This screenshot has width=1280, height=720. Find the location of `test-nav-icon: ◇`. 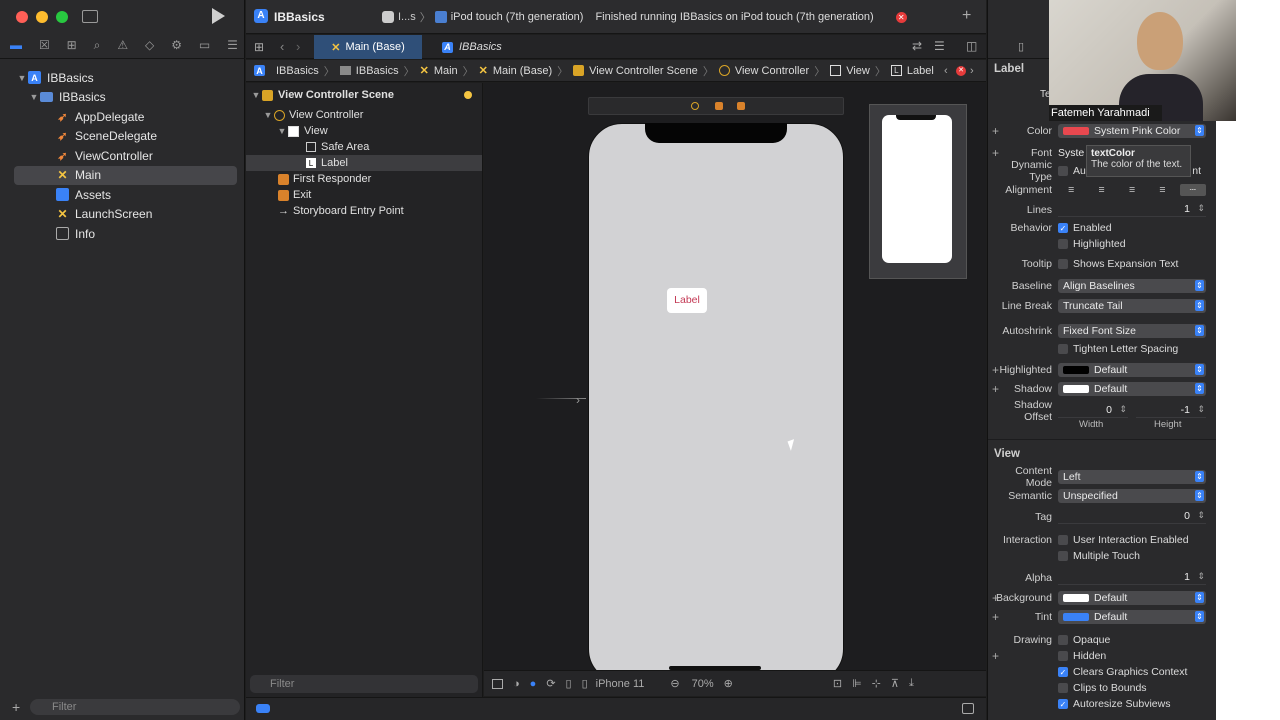

test-nav-icon: ◇ is located at coordinates (149, 45).